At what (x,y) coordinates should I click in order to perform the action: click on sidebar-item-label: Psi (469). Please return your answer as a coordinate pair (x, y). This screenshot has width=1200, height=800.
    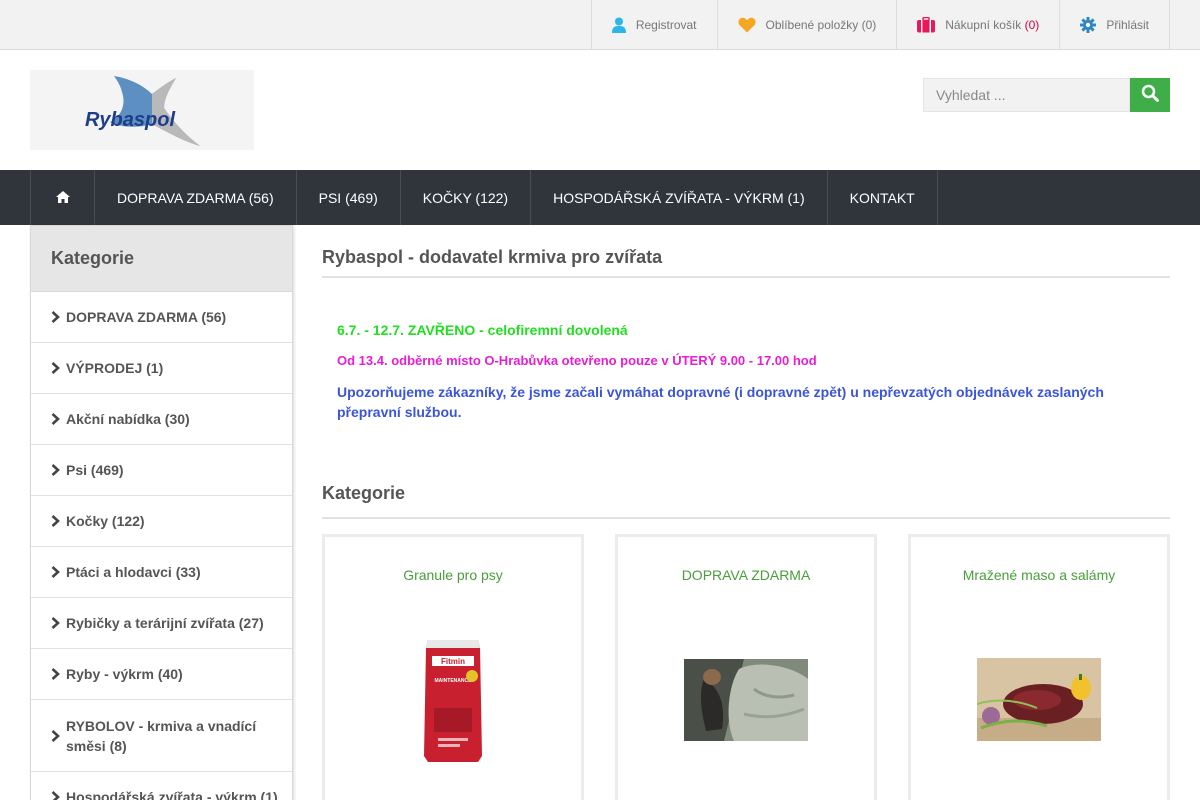
    Looking at the image, I should click on (95, 470).